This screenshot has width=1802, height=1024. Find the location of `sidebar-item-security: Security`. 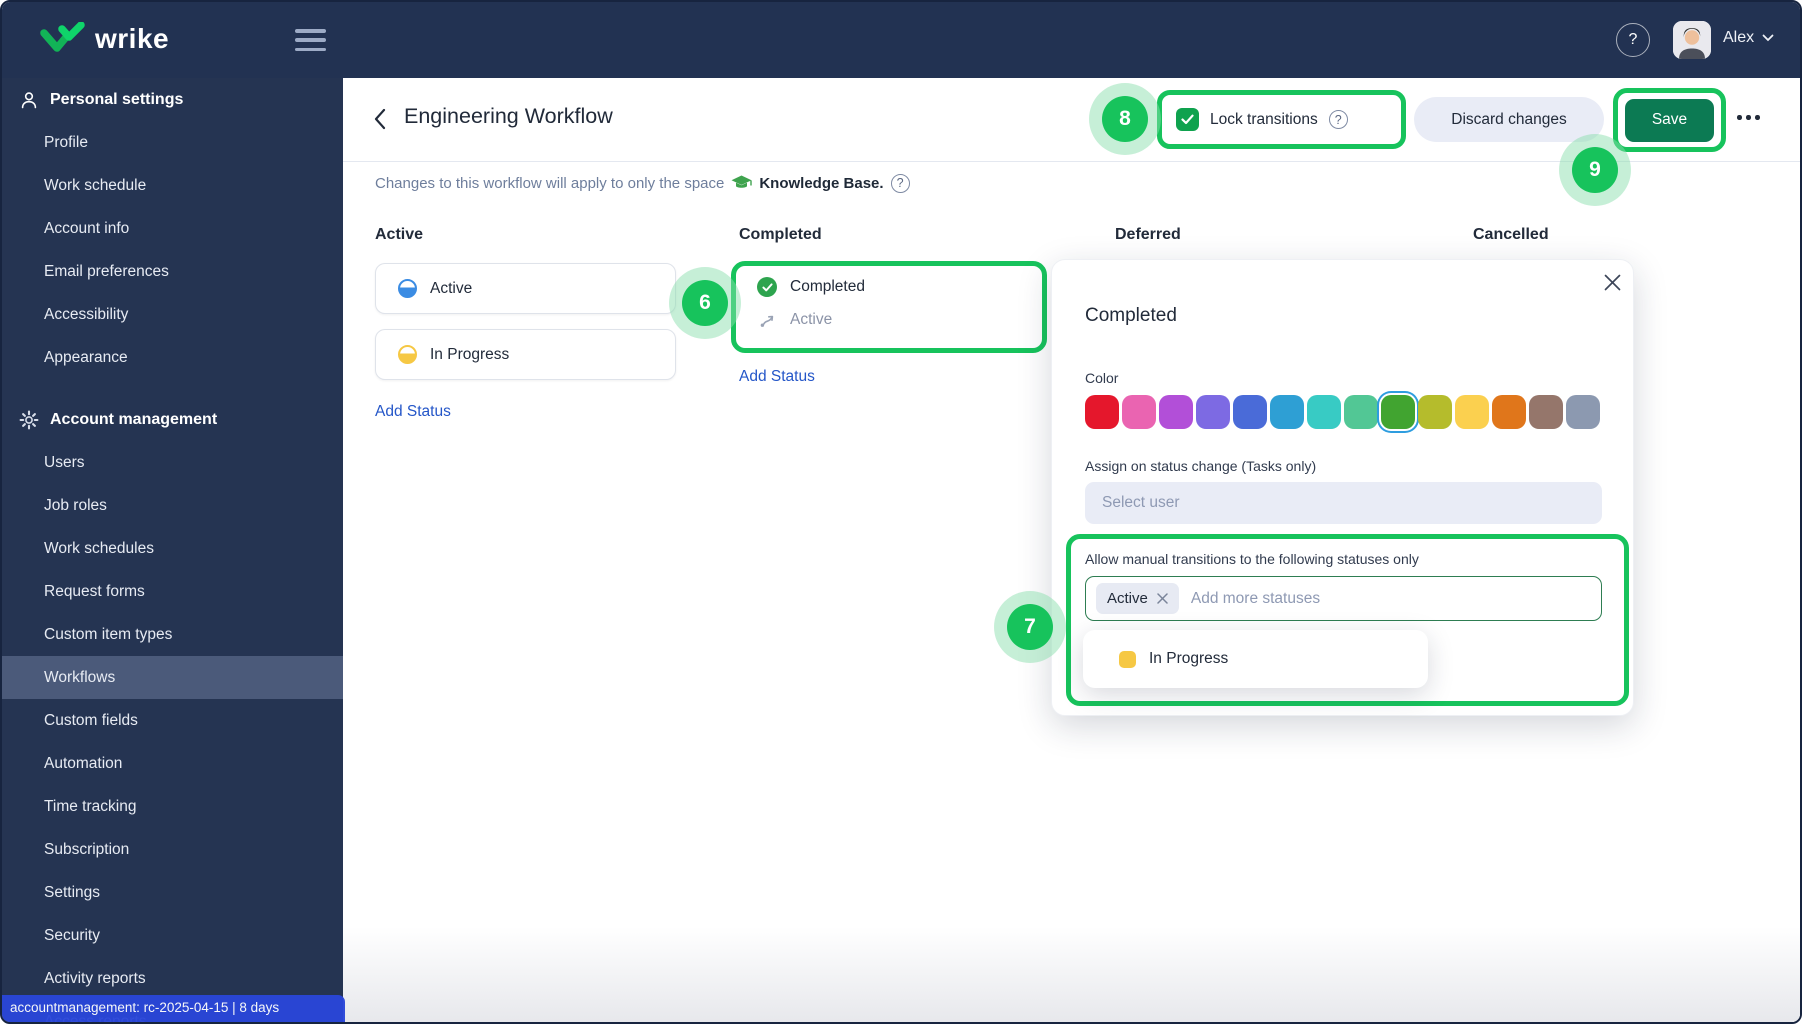

sidebar-item-security: Security is located at coordinates (172, 935).